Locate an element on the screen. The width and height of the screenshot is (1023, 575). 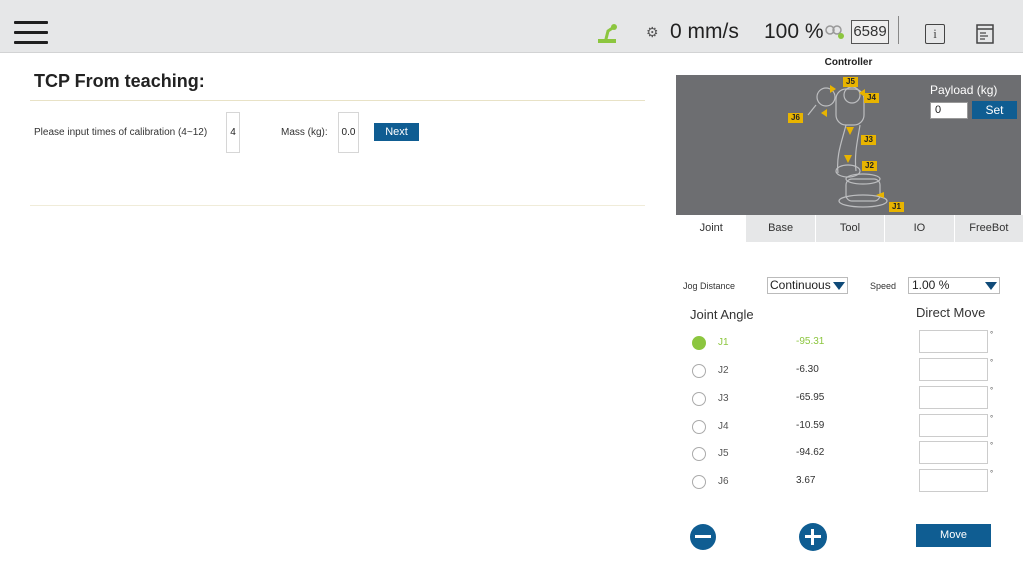
calibration-times-input: 4 is located at coordinates (233, 132).